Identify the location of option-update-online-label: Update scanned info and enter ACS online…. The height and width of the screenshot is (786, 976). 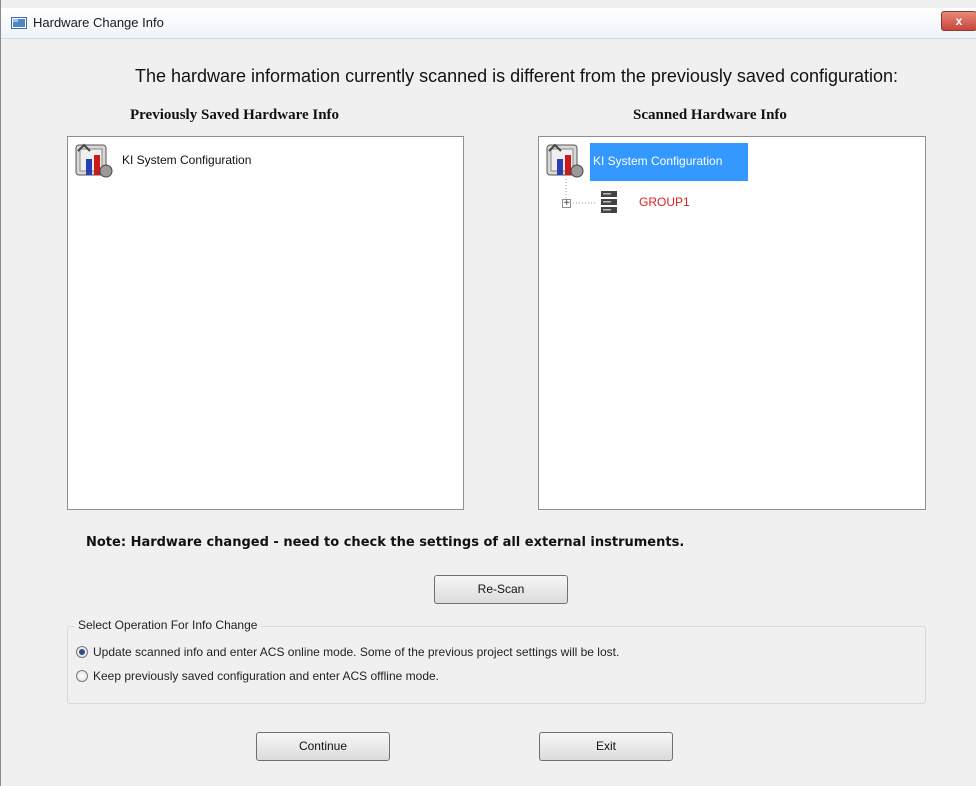
(356, 652).